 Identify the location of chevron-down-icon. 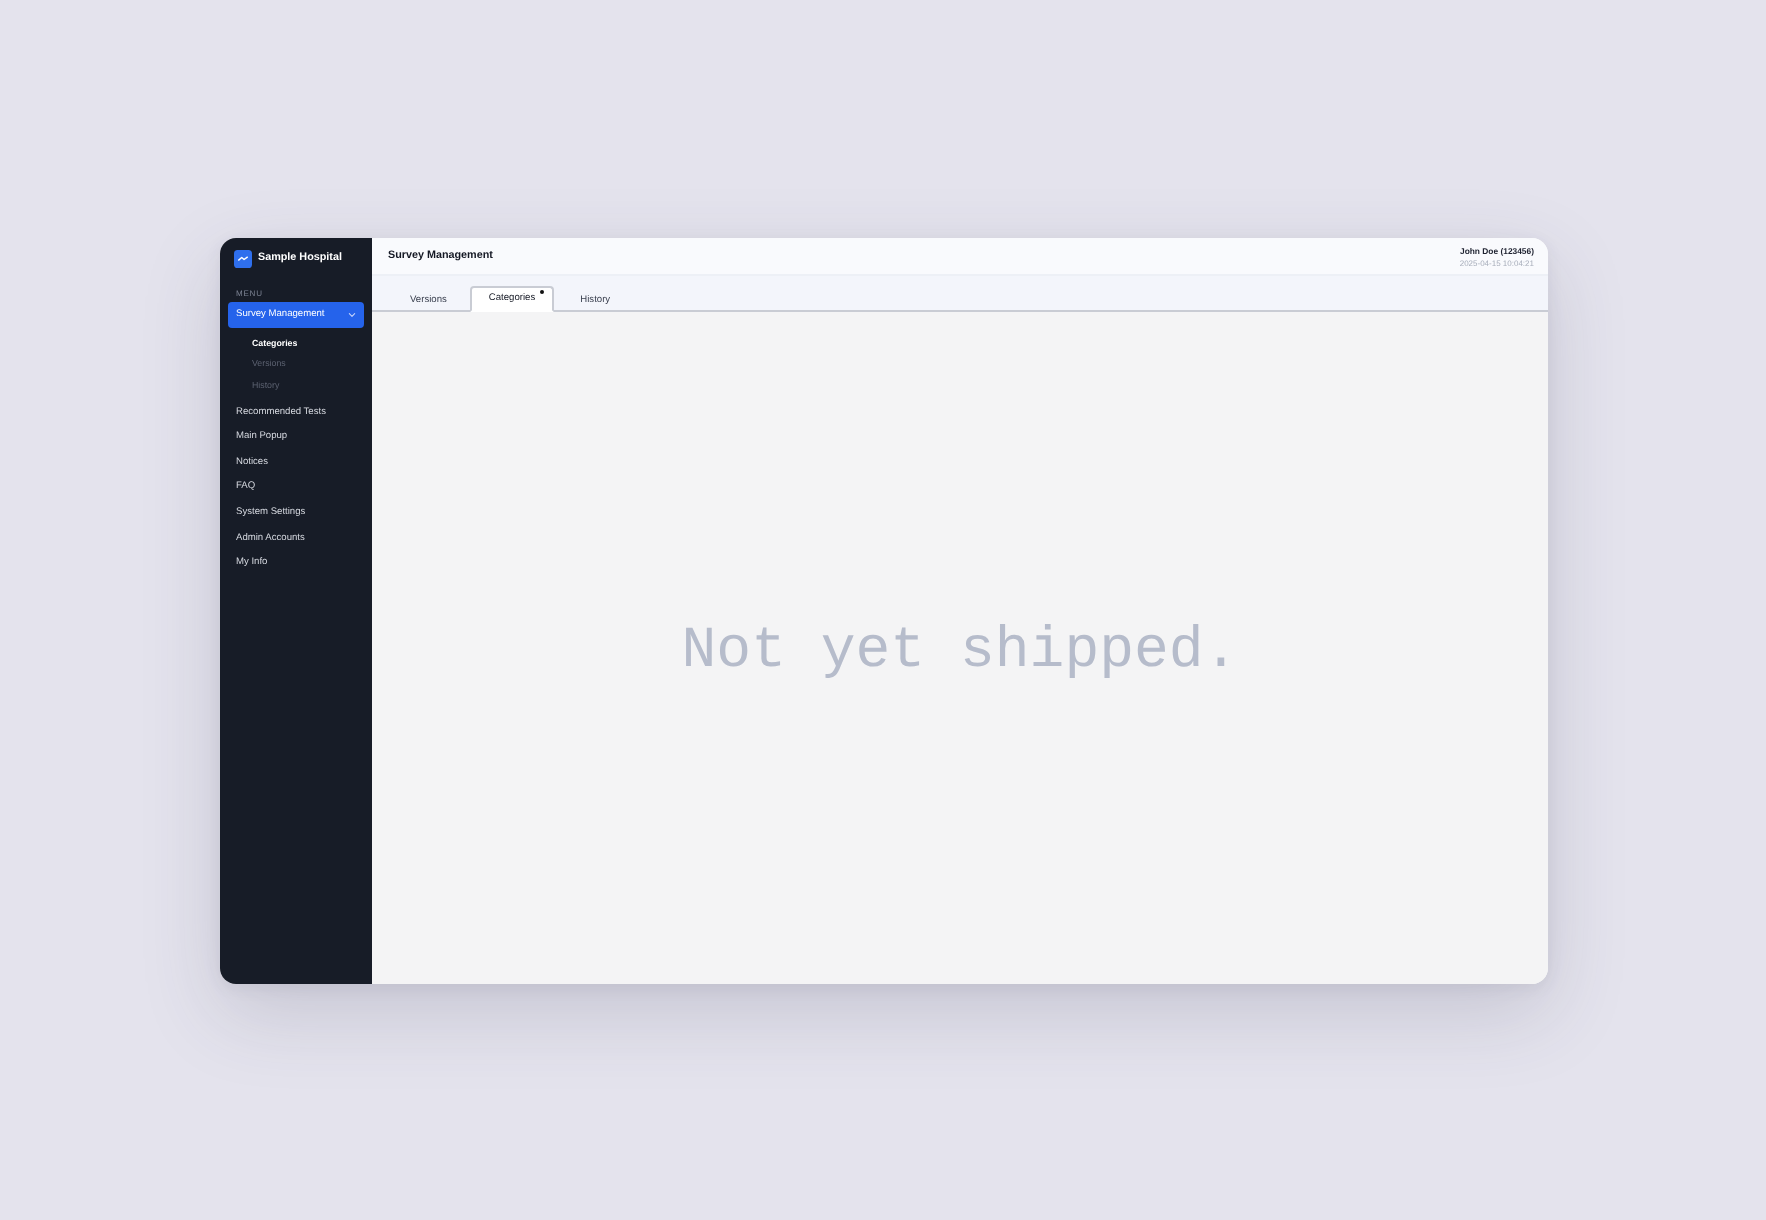
(352, 315).